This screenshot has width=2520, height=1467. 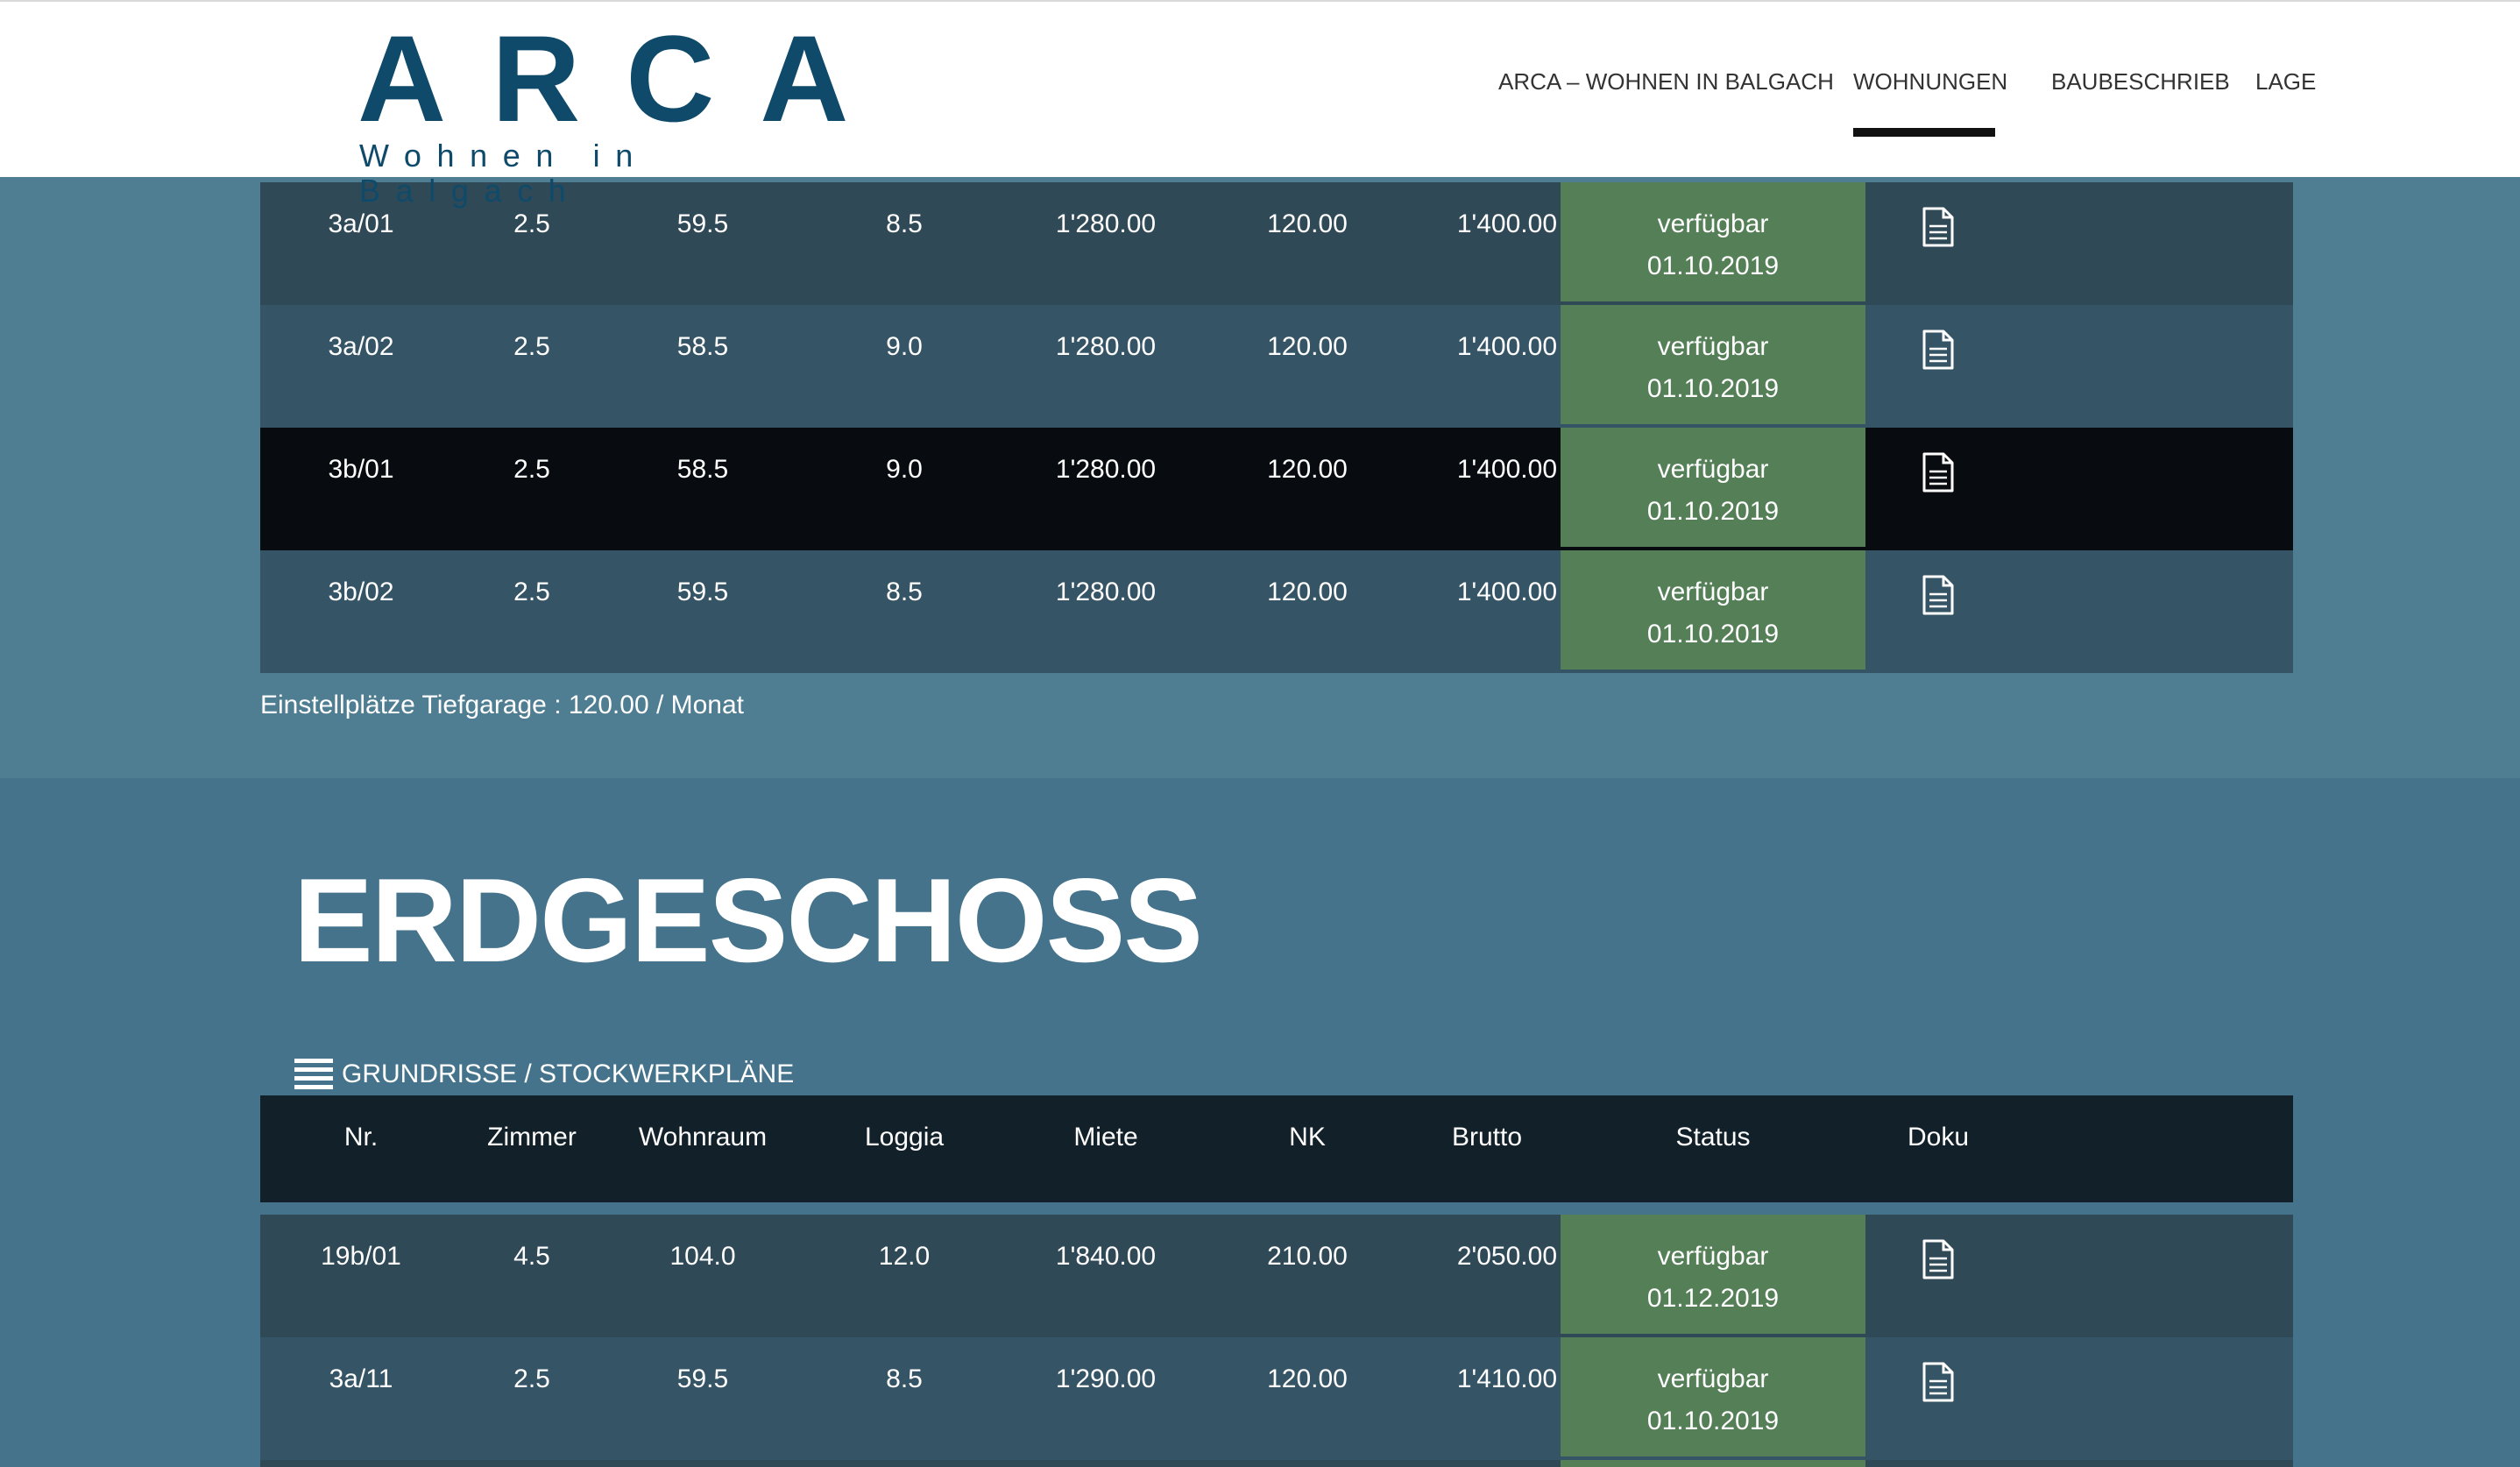 I want to click on status-badge, so click(x=1713, y=1464).